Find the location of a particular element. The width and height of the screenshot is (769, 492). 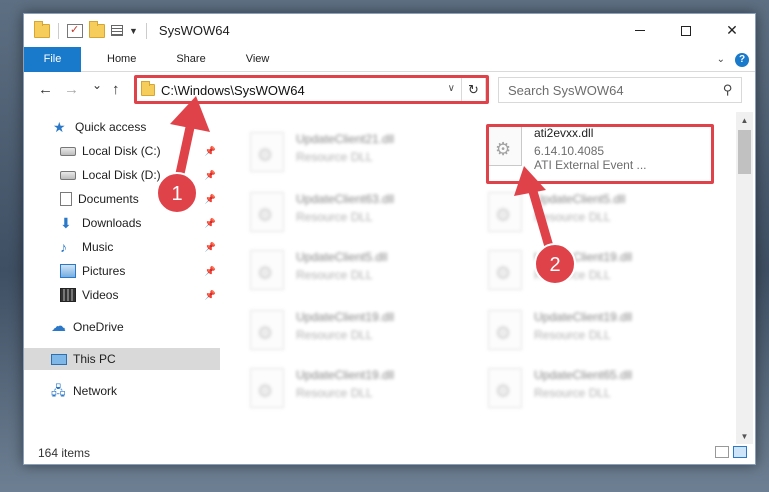

scrollbar-thumb is located at coordinates (744, 152).